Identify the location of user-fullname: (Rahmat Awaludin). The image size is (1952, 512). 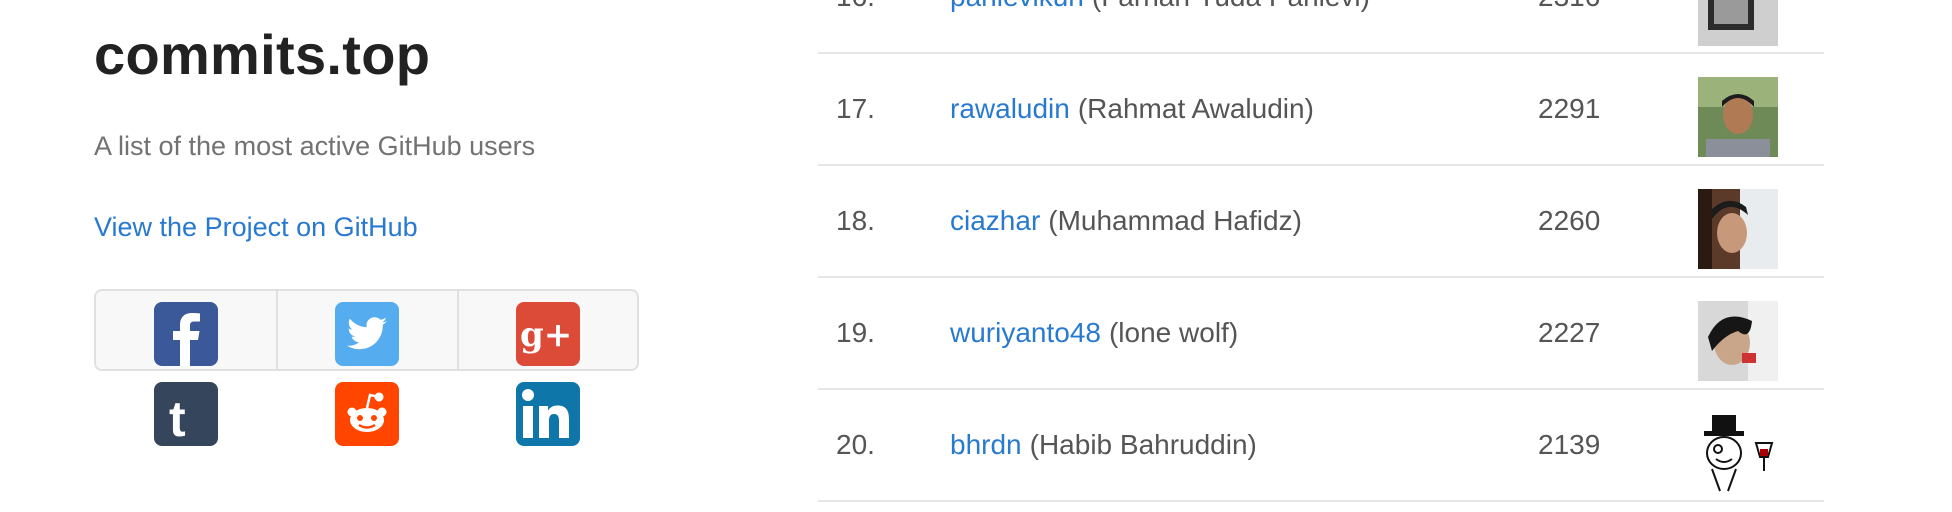
(1195, 108).